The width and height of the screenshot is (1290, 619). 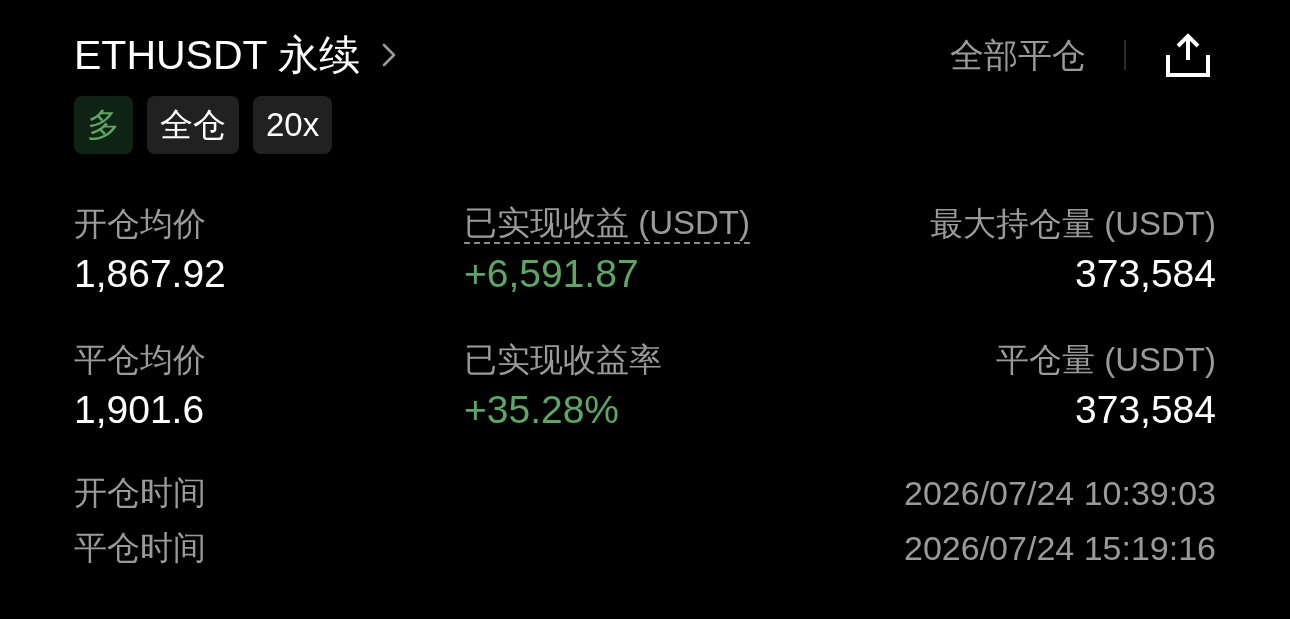 I want to click on stat-value: 1,901.6, so click(x=139, y=410).